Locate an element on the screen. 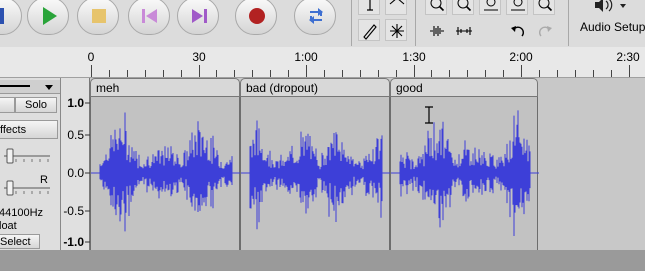 Image resolution: width=645 pixels, height=271 pixels. zoom-toggle-icon is located at coordinates (544, 7).